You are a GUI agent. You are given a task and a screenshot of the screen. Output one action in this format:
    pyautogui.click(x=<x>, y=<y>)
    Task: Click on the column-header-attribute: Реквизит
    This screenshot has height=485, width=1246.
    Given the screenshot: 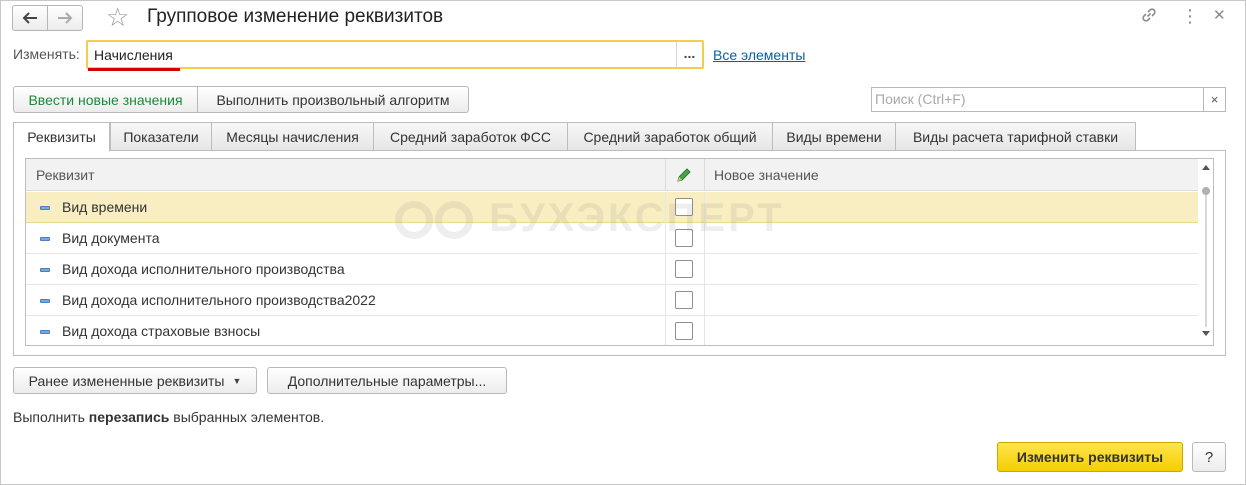 What is the action you would take?
    pyautogui.click(x=65, y=175)
    